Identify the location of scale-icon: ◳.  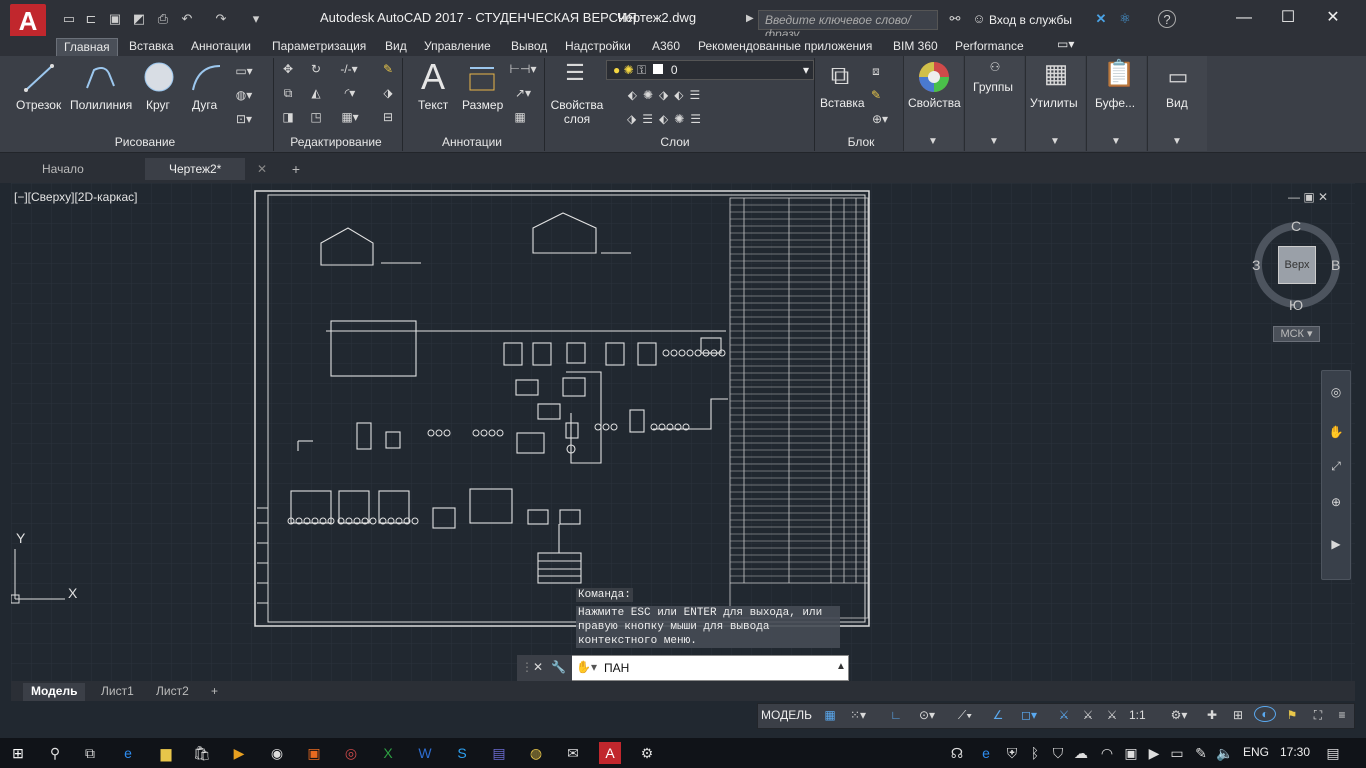
(316, 117).